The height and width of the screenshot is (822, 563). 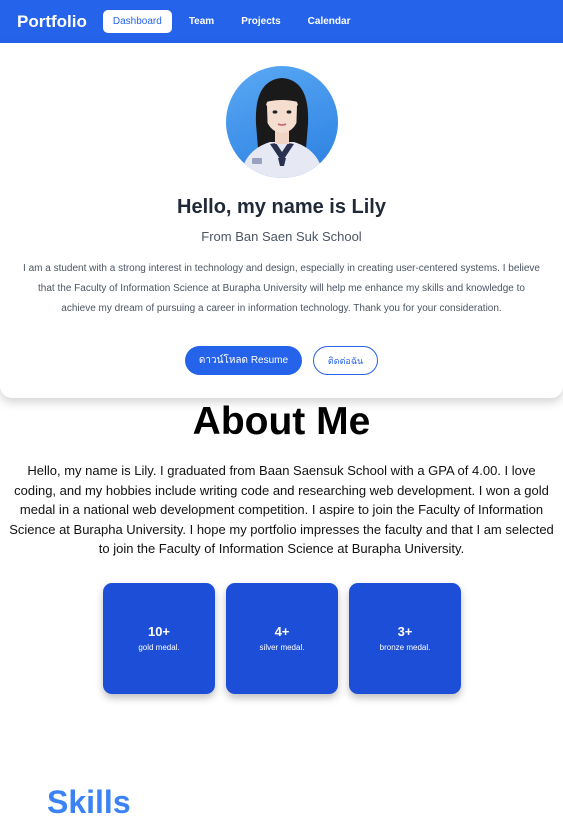 What do you see at coordinates (281, 207) in the screenshot?
I see `hero-title: Hello, my name is Lily` at bounding box center [281, 207].